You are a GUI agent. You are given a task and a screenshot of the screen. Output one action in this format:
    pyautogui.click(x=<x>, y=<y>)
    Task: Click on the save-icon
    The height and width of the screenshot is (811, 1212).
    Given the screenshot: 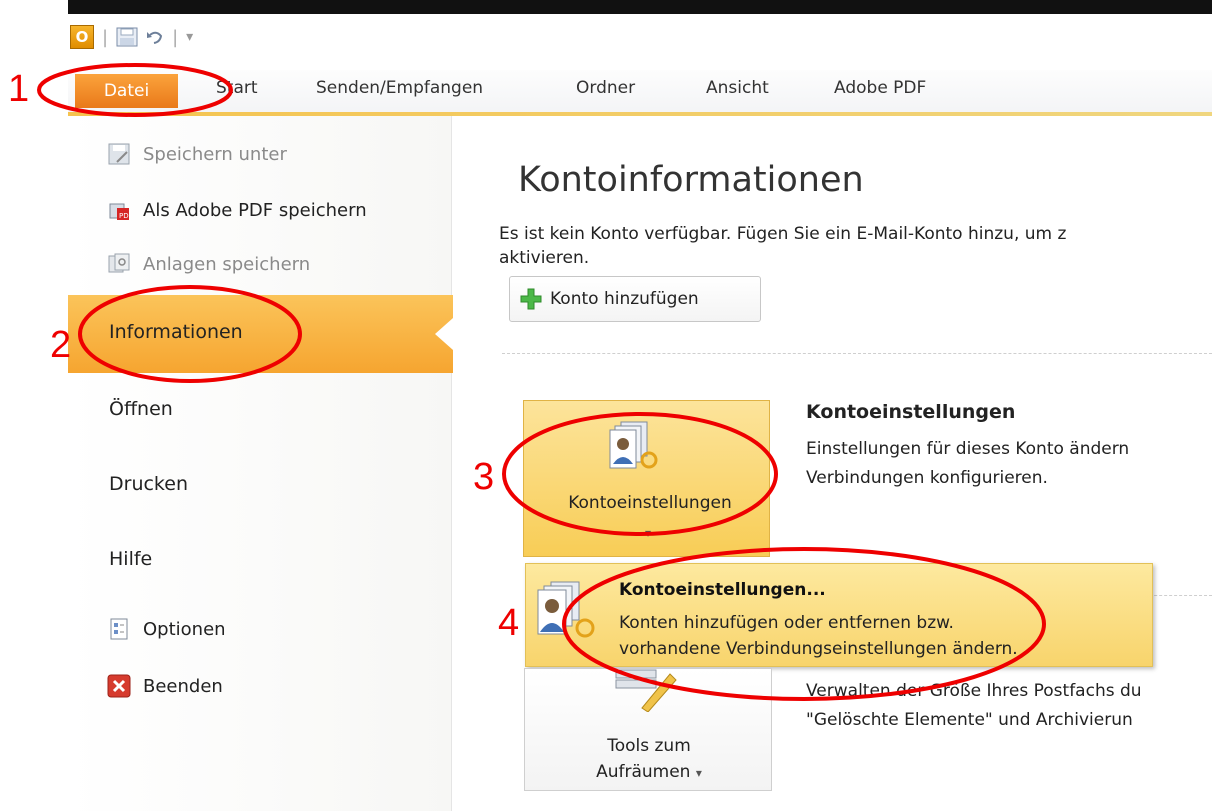 What is the action you would take?
    pyautogui.click(x=127, y=37)
    